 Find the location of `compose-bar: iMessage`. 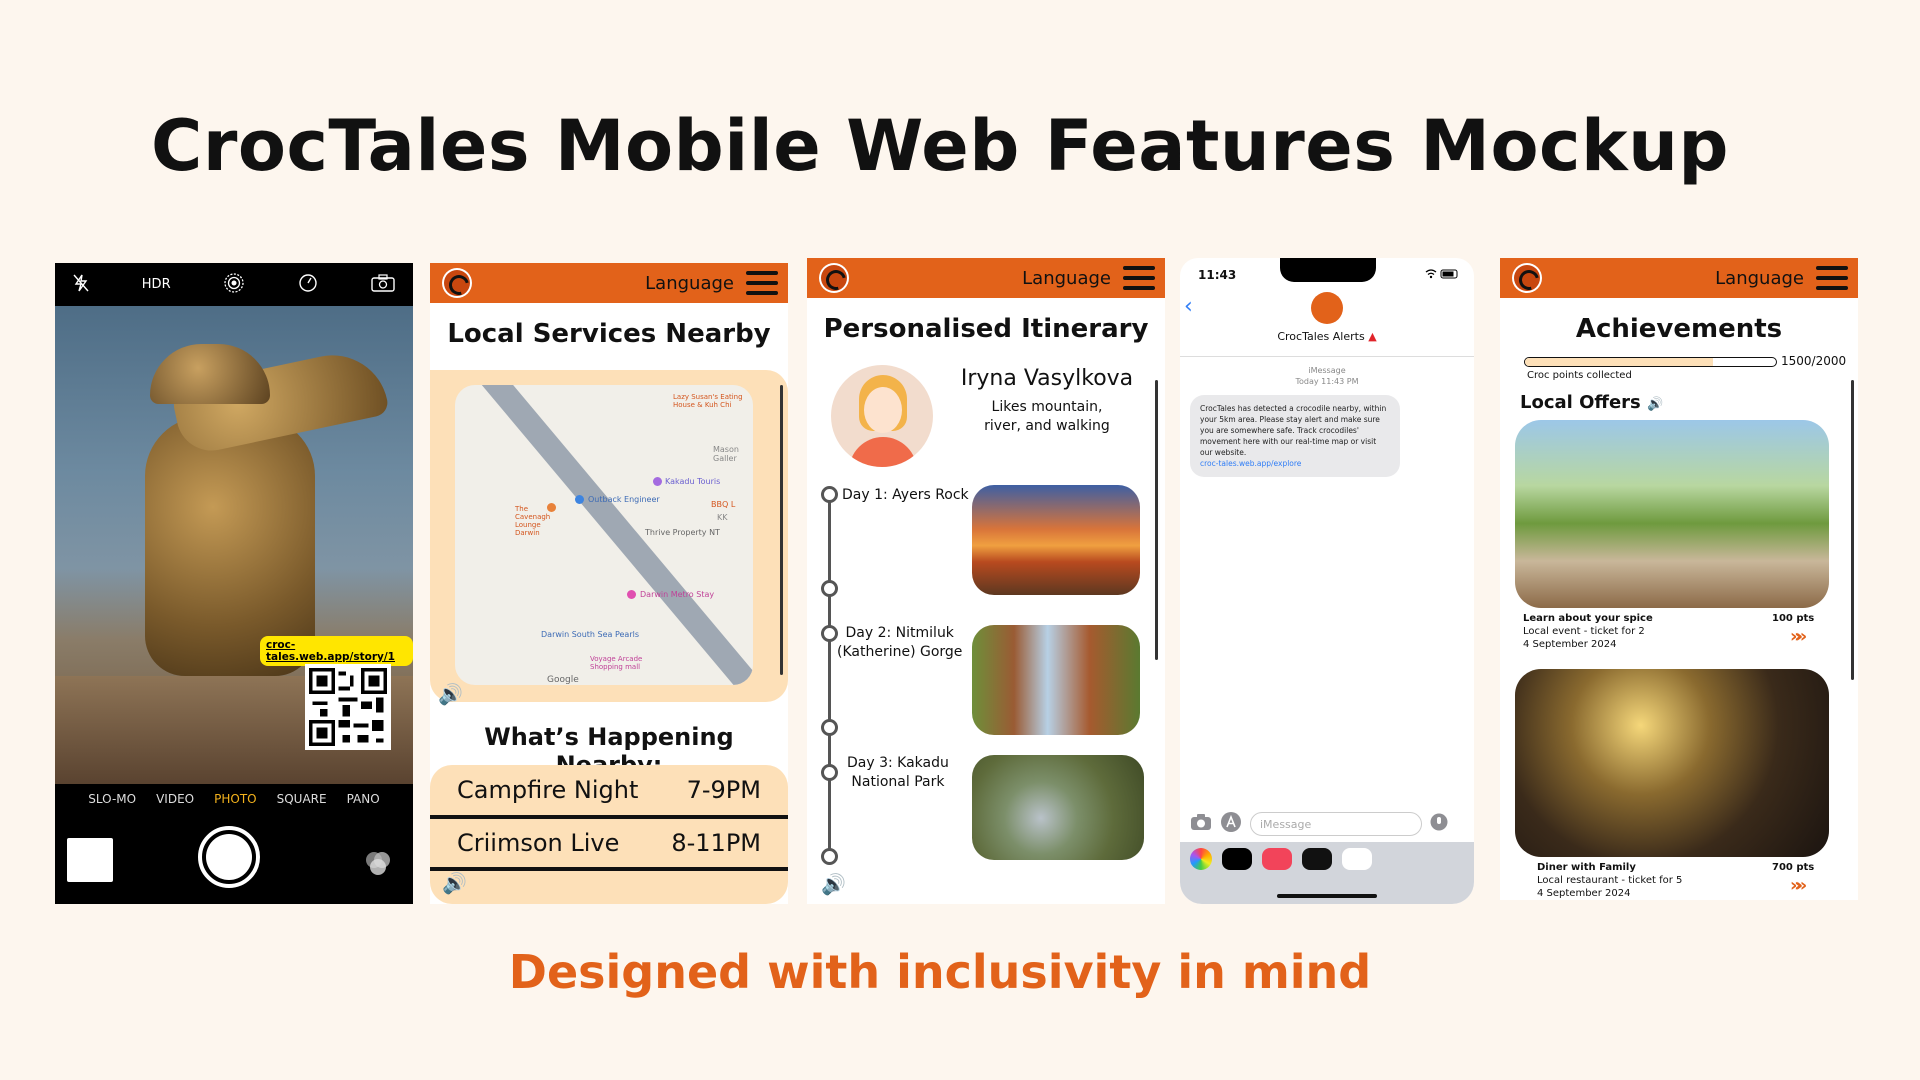

compose-bar: iMessage is located at coordinates (1327, 824).